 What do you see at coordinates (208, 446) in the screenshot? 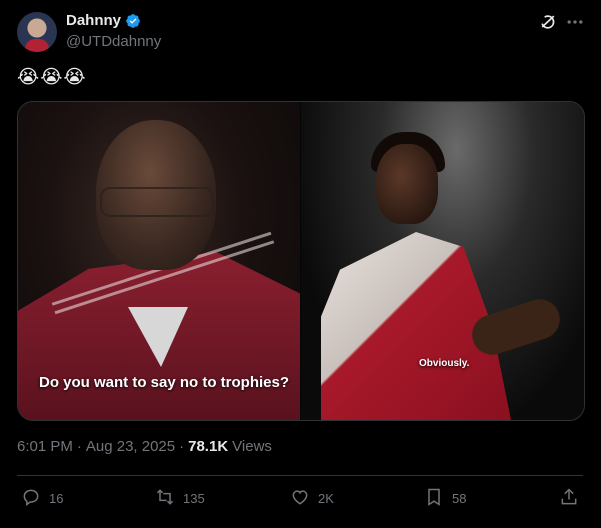
I see `views-count: 78.1K` at bounding box center [208, 446].